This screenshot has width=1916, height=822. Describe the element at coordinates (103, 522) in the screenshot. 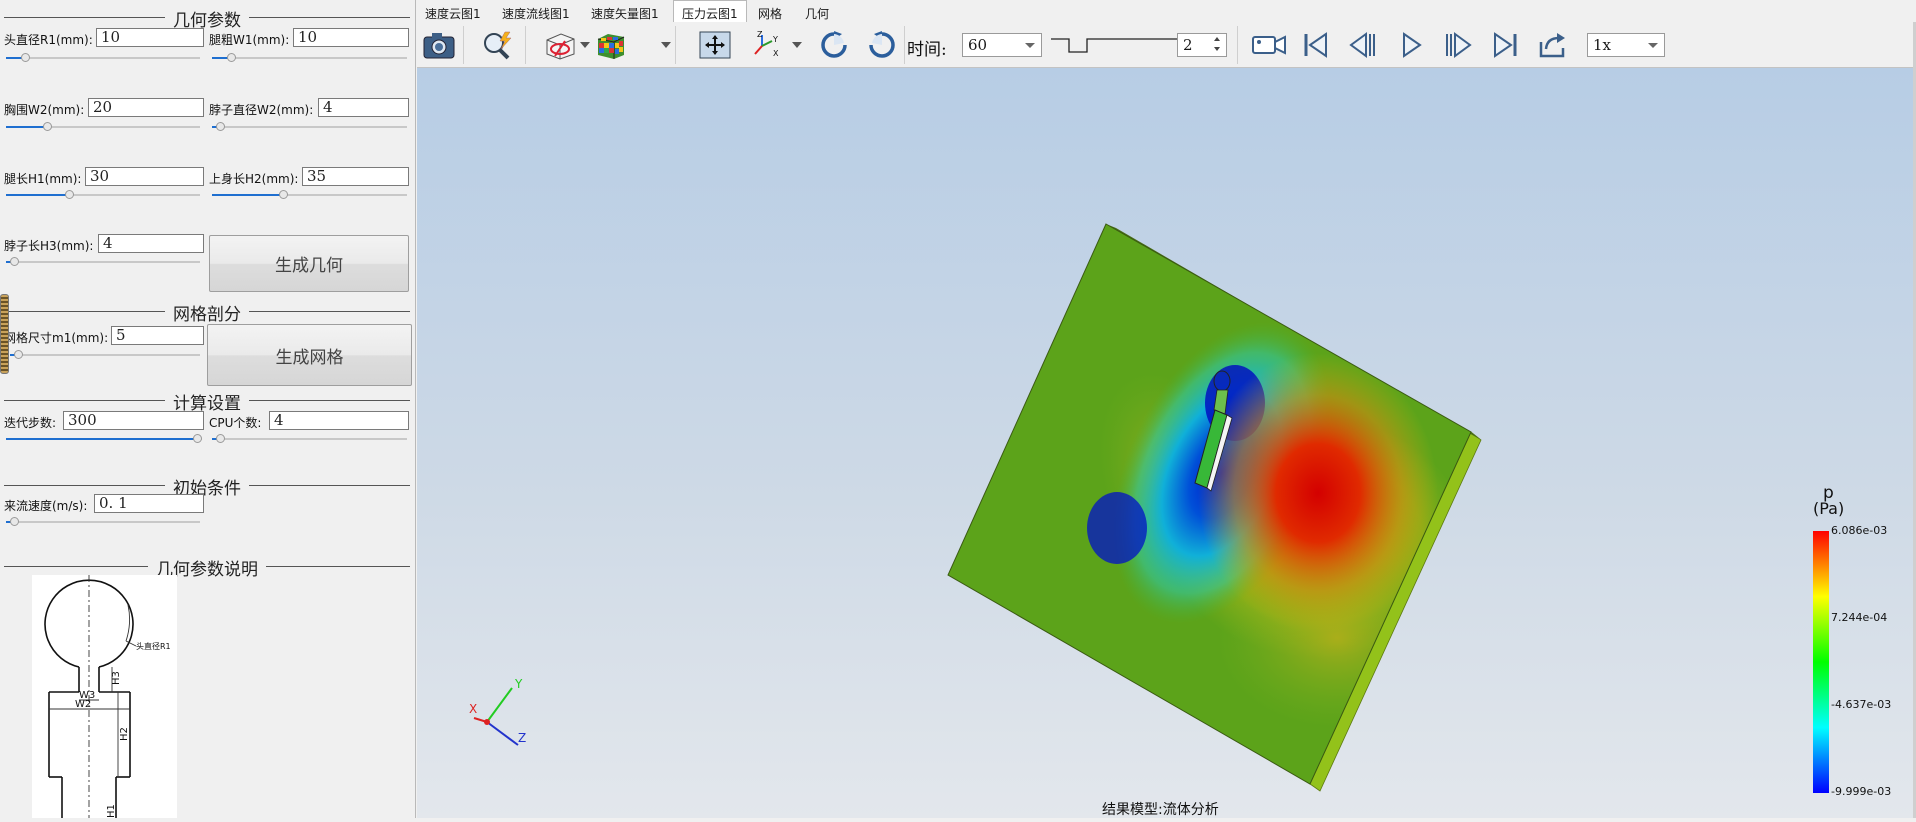

I see `inflow-slider` at that location.